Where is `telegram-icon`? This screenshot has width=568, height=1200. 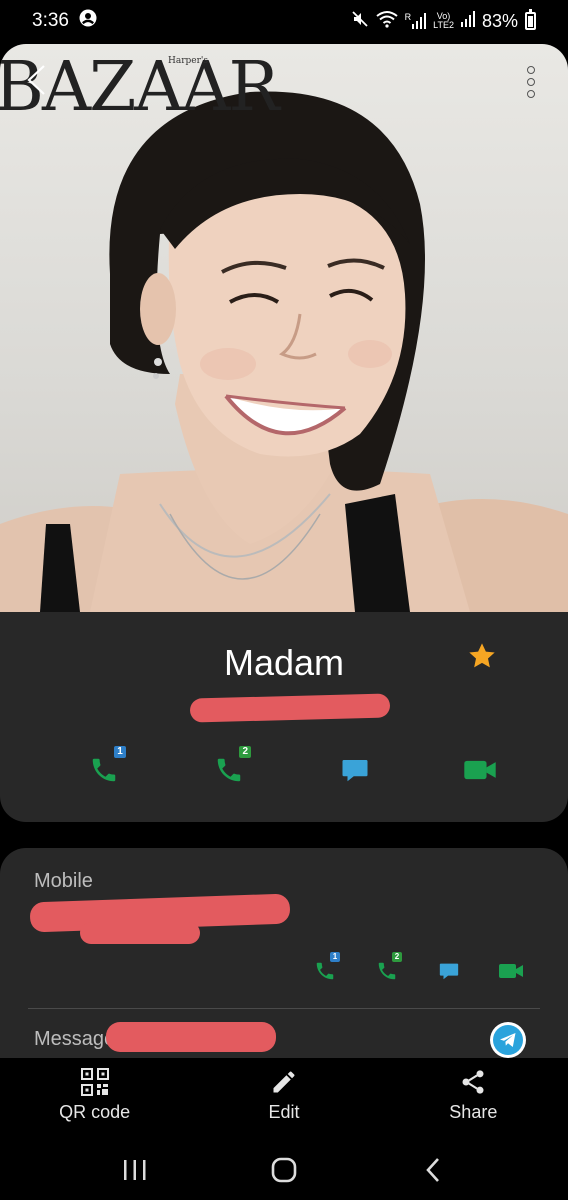 telegram-icon is located at coordinates (508, 1040).